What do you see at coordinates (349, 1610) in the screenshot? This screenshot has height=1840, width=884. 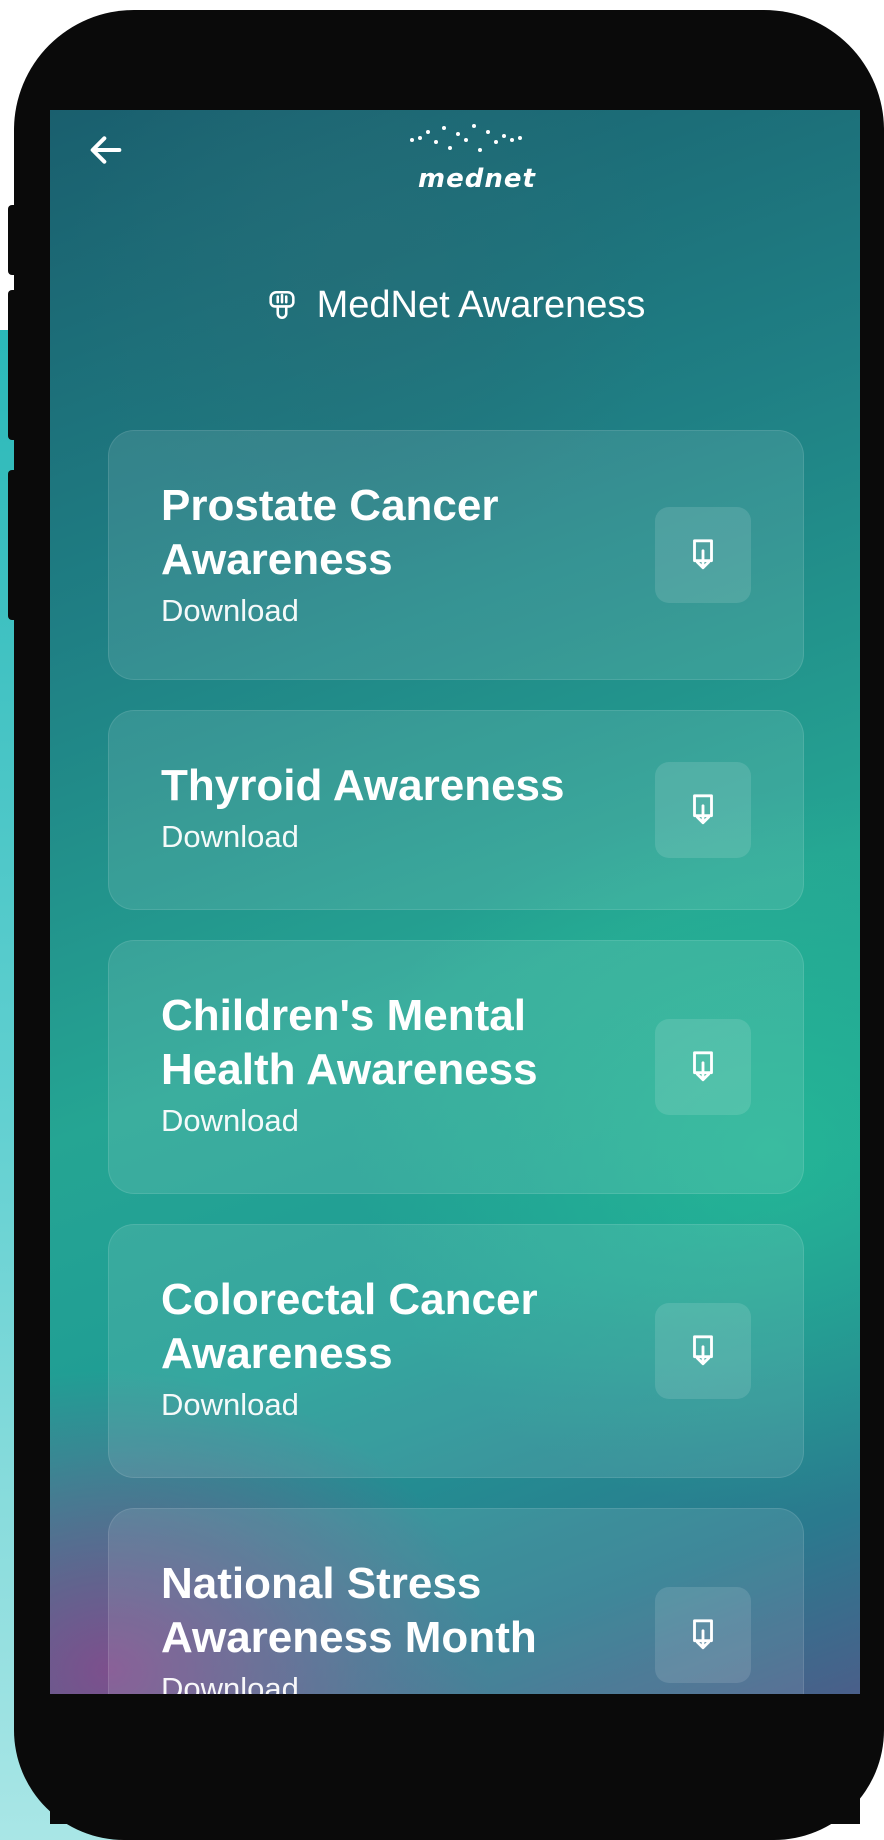 I see `card-title: National Stress Awareness Month` at bounding box center [349, 1610].